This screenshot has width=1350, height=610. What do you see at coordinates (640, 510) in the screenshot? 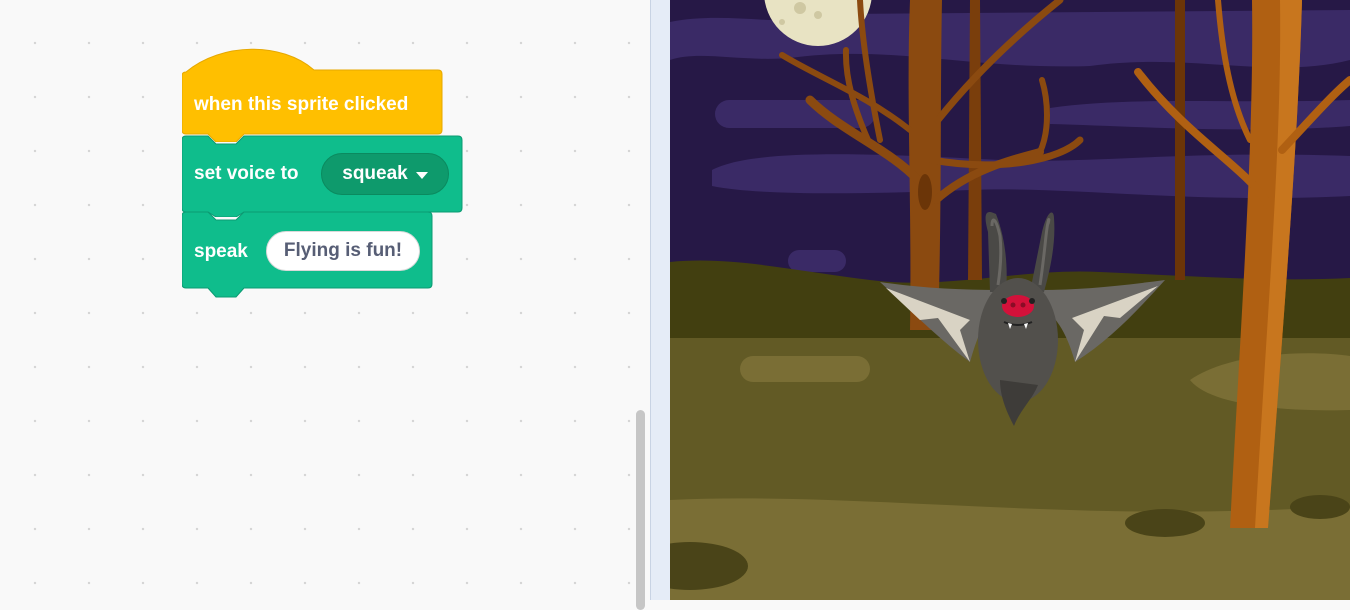
I see `code-area-scrollbar` at bounding box center [640, 510].